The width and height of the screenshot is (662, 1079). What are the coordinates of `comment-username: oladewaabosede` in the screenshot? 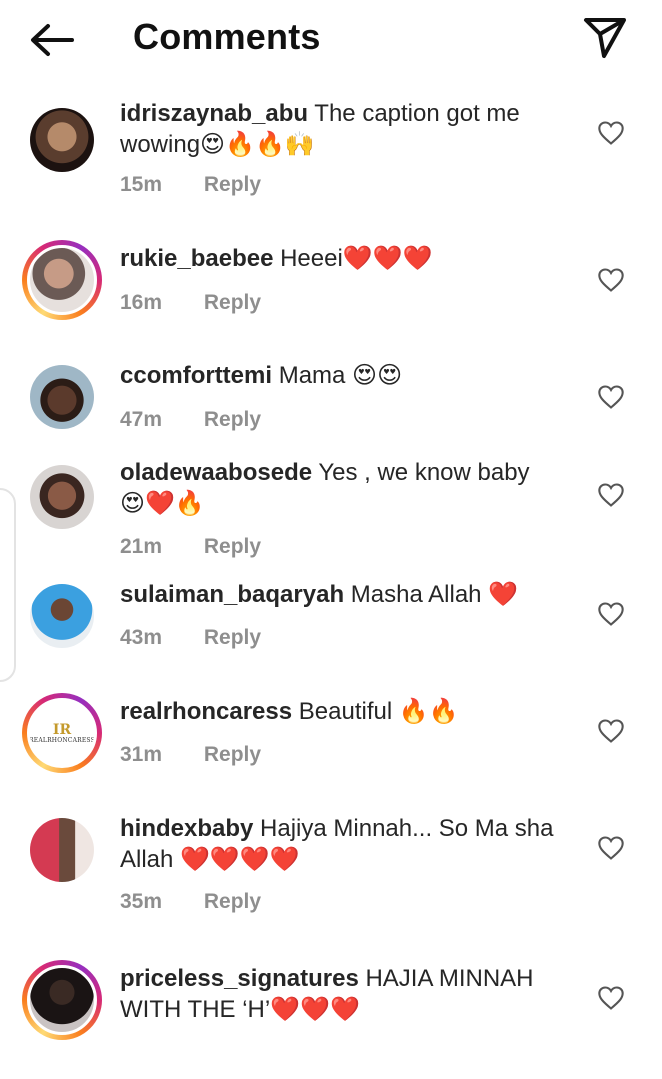 It's located at (216, 472).